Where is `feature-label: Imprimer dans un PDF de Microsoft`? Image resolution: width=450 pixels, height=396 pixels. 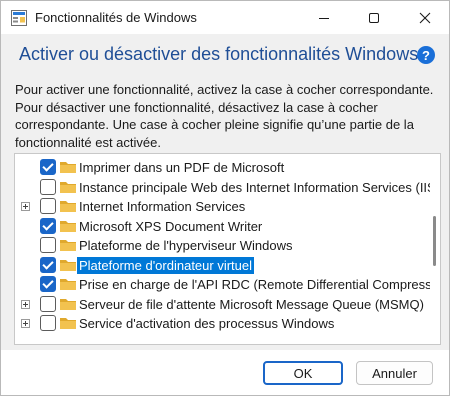 feature-label: Imprimer dans un PDF de Microsoft is located at coordinates (182, 167).